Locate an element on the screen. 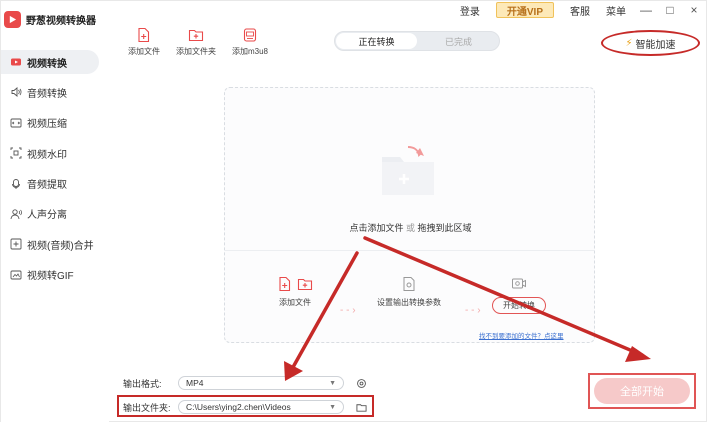 The height and width of the screenshot is (422, 707). sidebar-item-label: 音频转换 is located at coordinates (47, 94).